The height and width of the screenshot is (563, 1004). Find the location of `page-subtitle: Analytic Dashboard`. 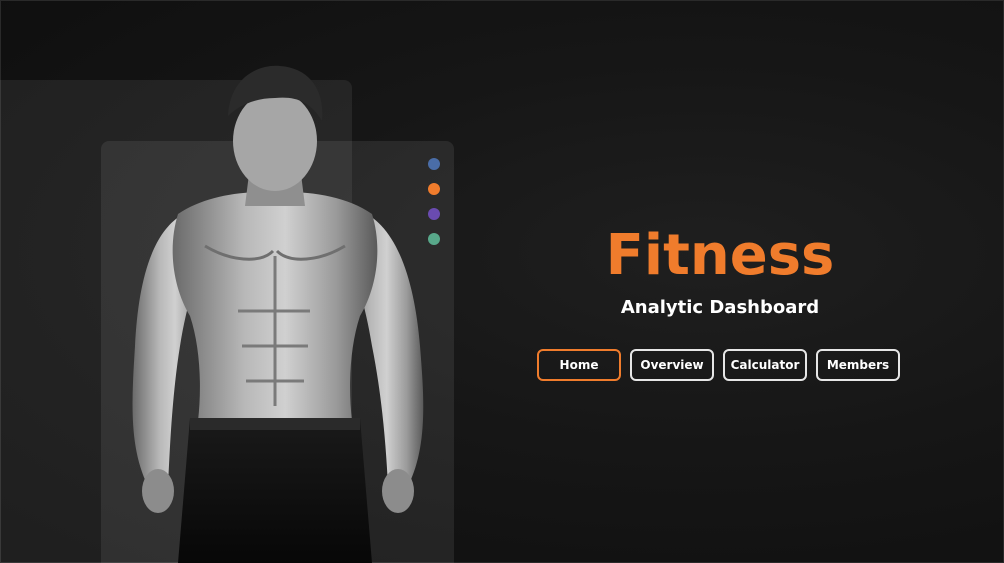

page-subtitle: Analytic Dashboard is located at coordinates (720, 307).